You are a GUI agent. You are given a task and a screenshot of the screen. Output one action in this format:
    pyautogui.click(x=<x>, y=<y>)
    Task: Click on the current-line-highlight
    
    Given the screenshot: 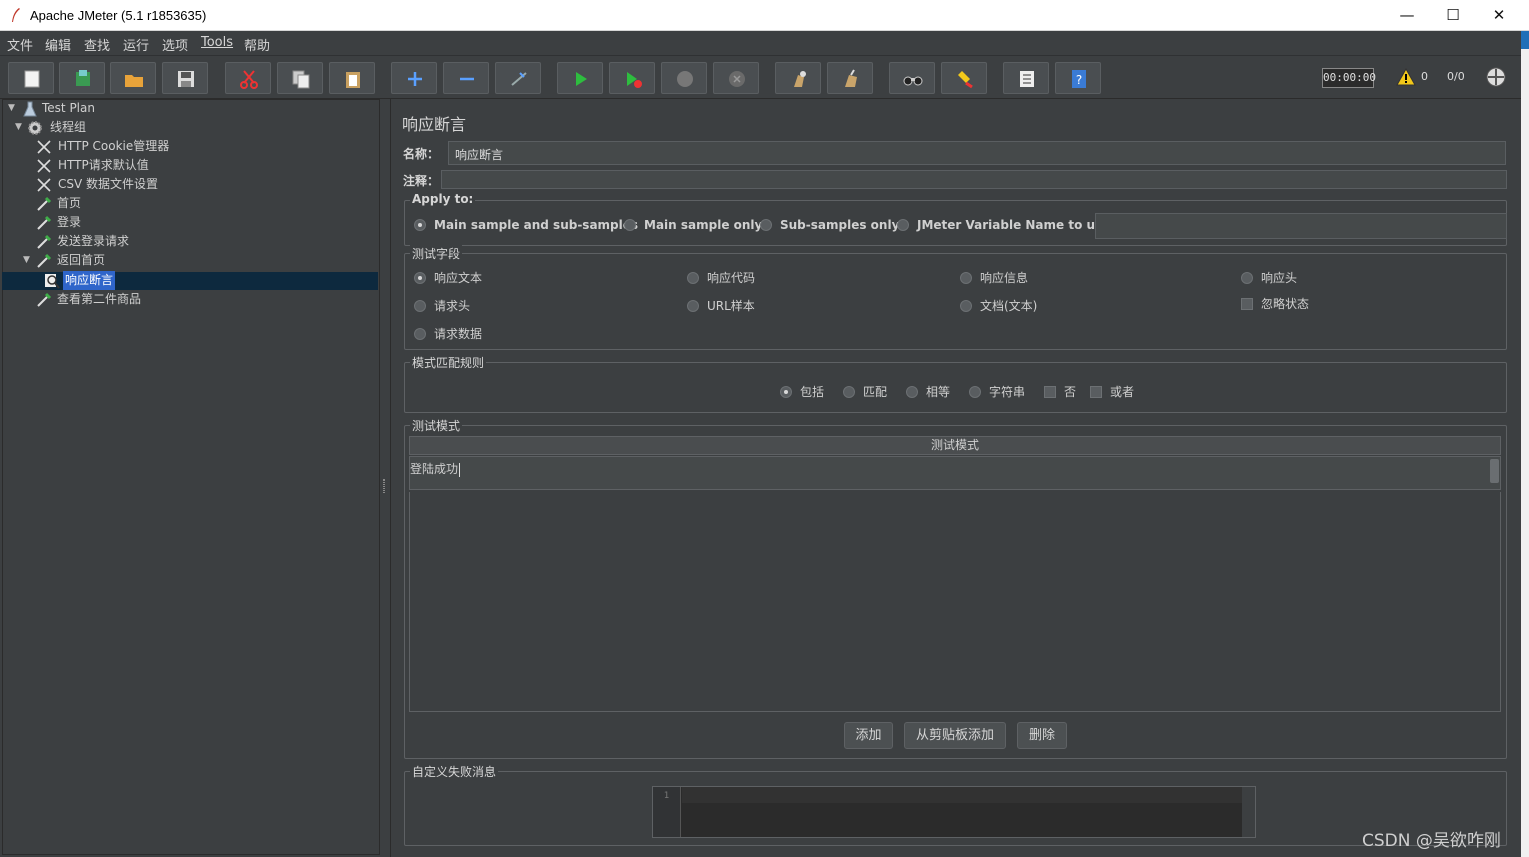 What is the action you would take?
    pyautogui.click(x=962, y=795)
    